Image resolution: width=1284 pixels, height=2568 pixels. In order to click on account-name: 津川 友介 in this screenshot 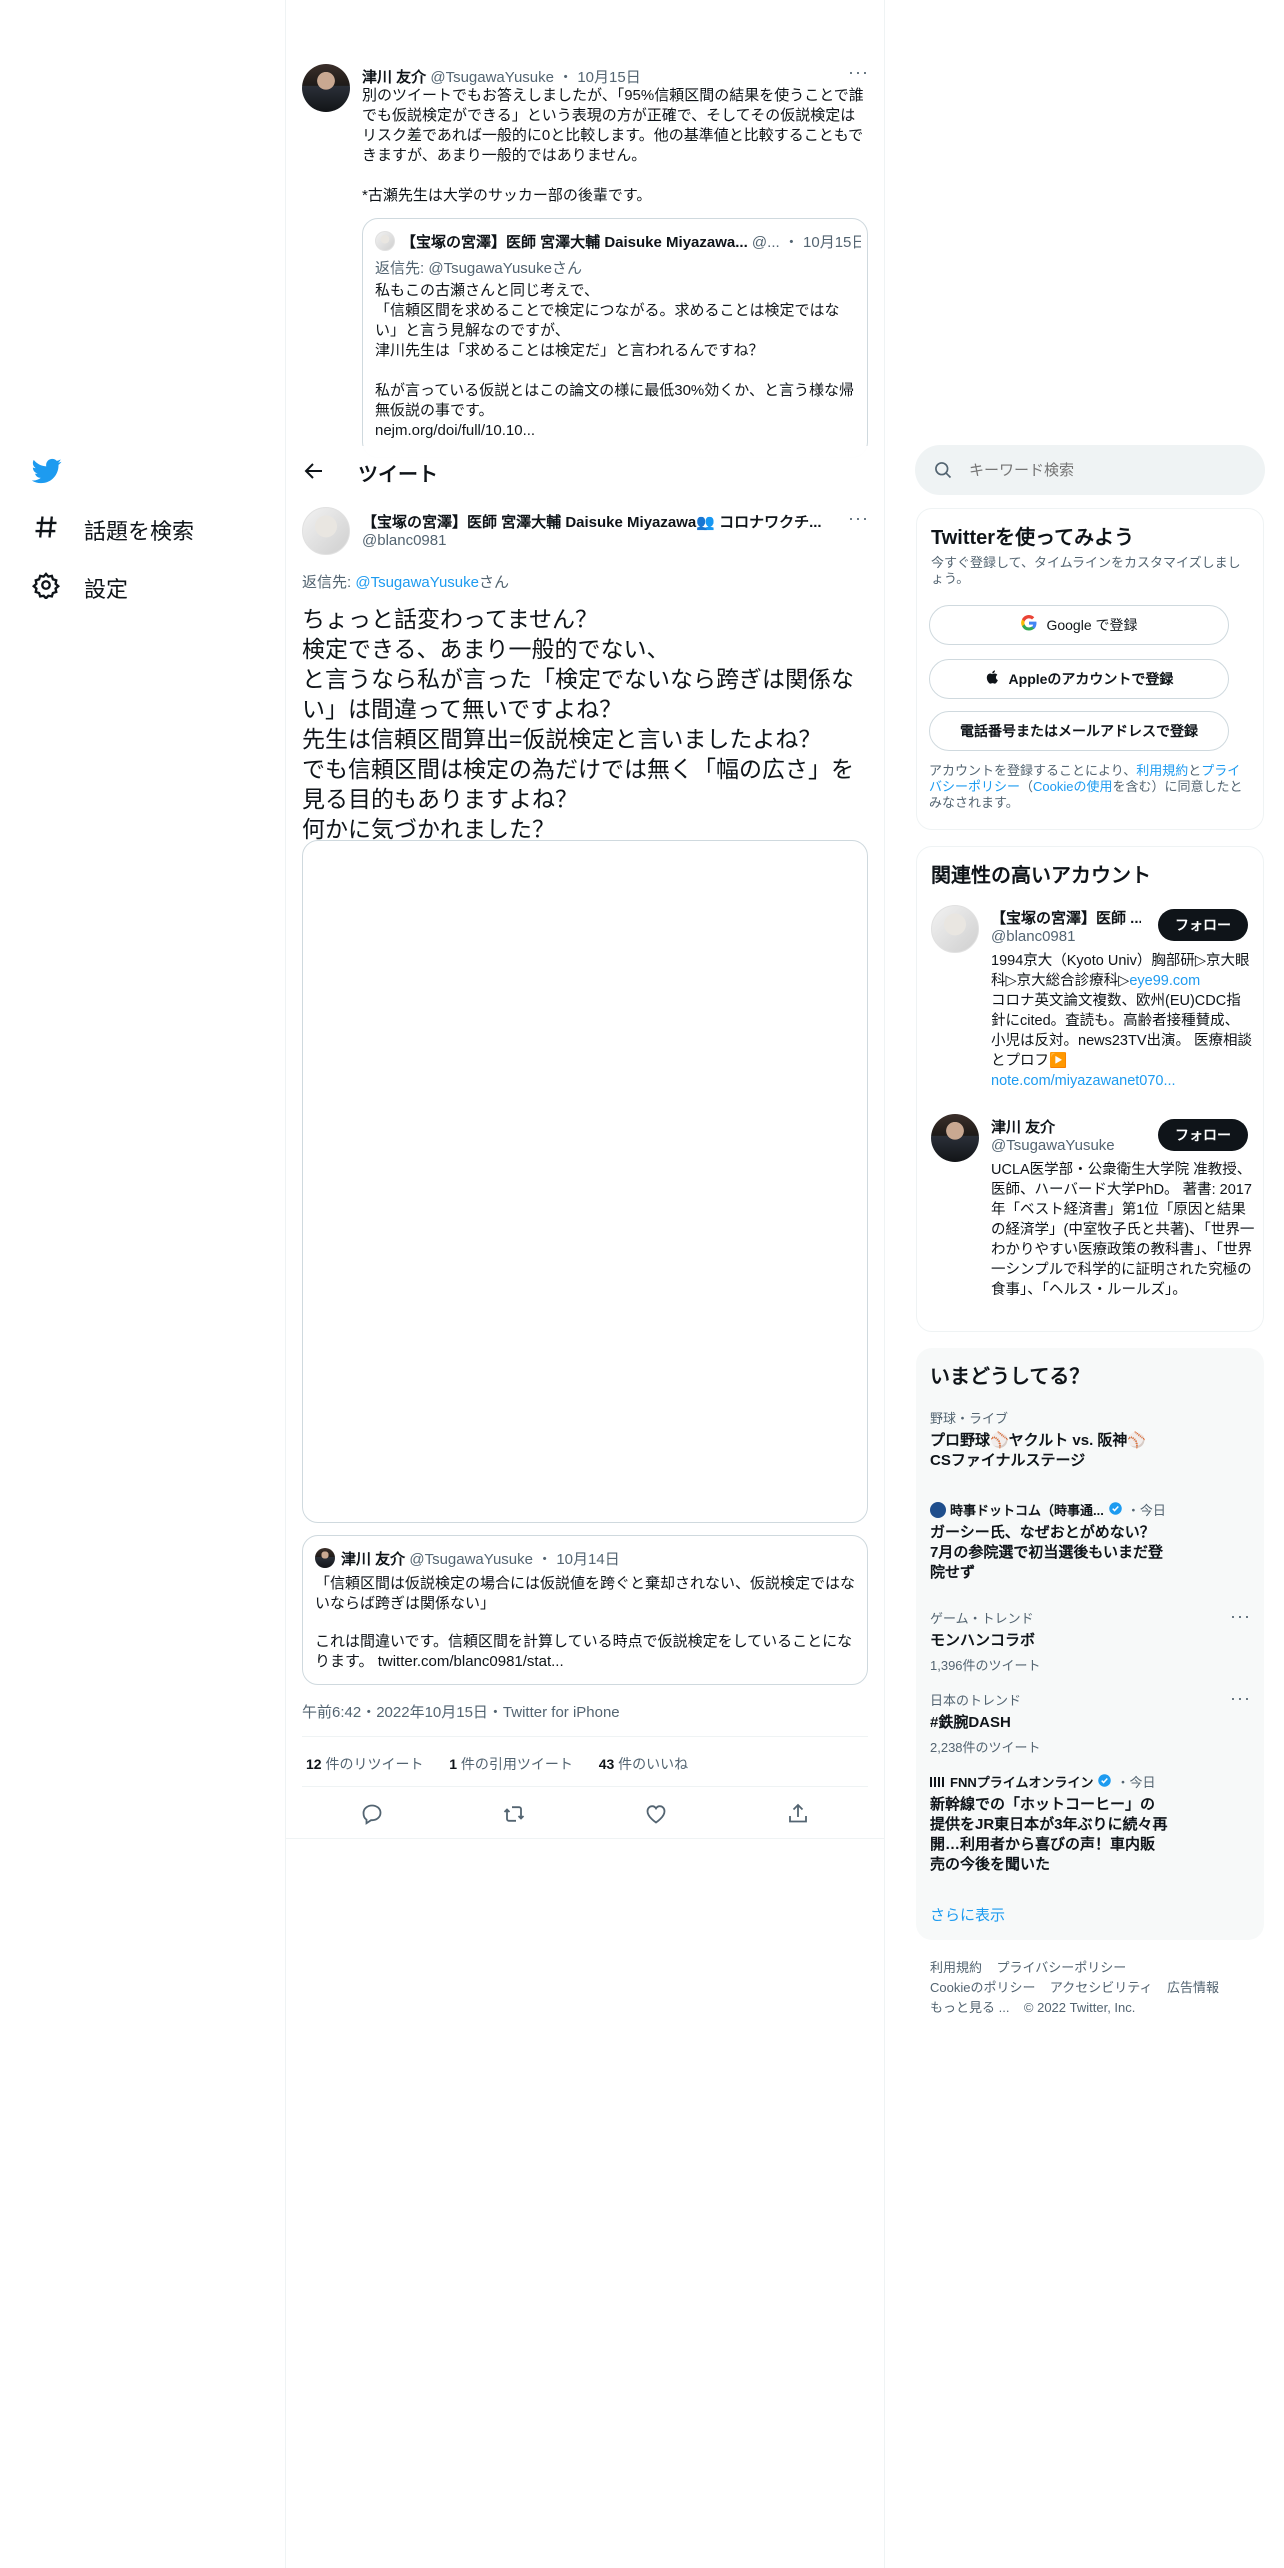, I will do `click(1023, 1126)`.